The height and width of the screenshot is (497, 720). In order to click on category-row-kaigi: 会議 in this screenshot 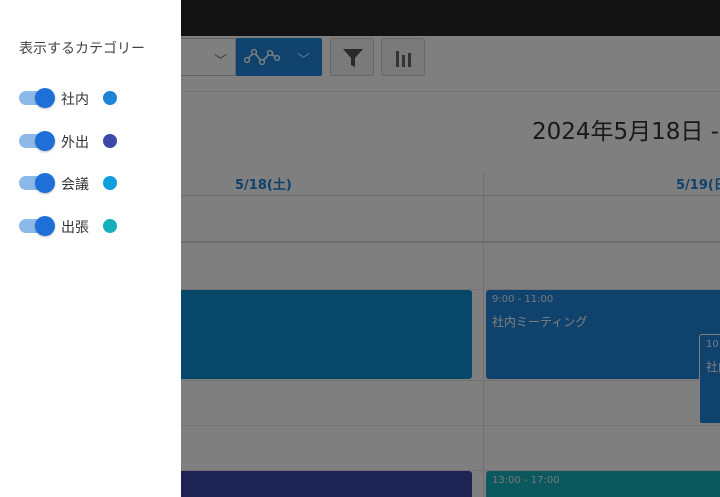, I will do `click(94, 183)`.